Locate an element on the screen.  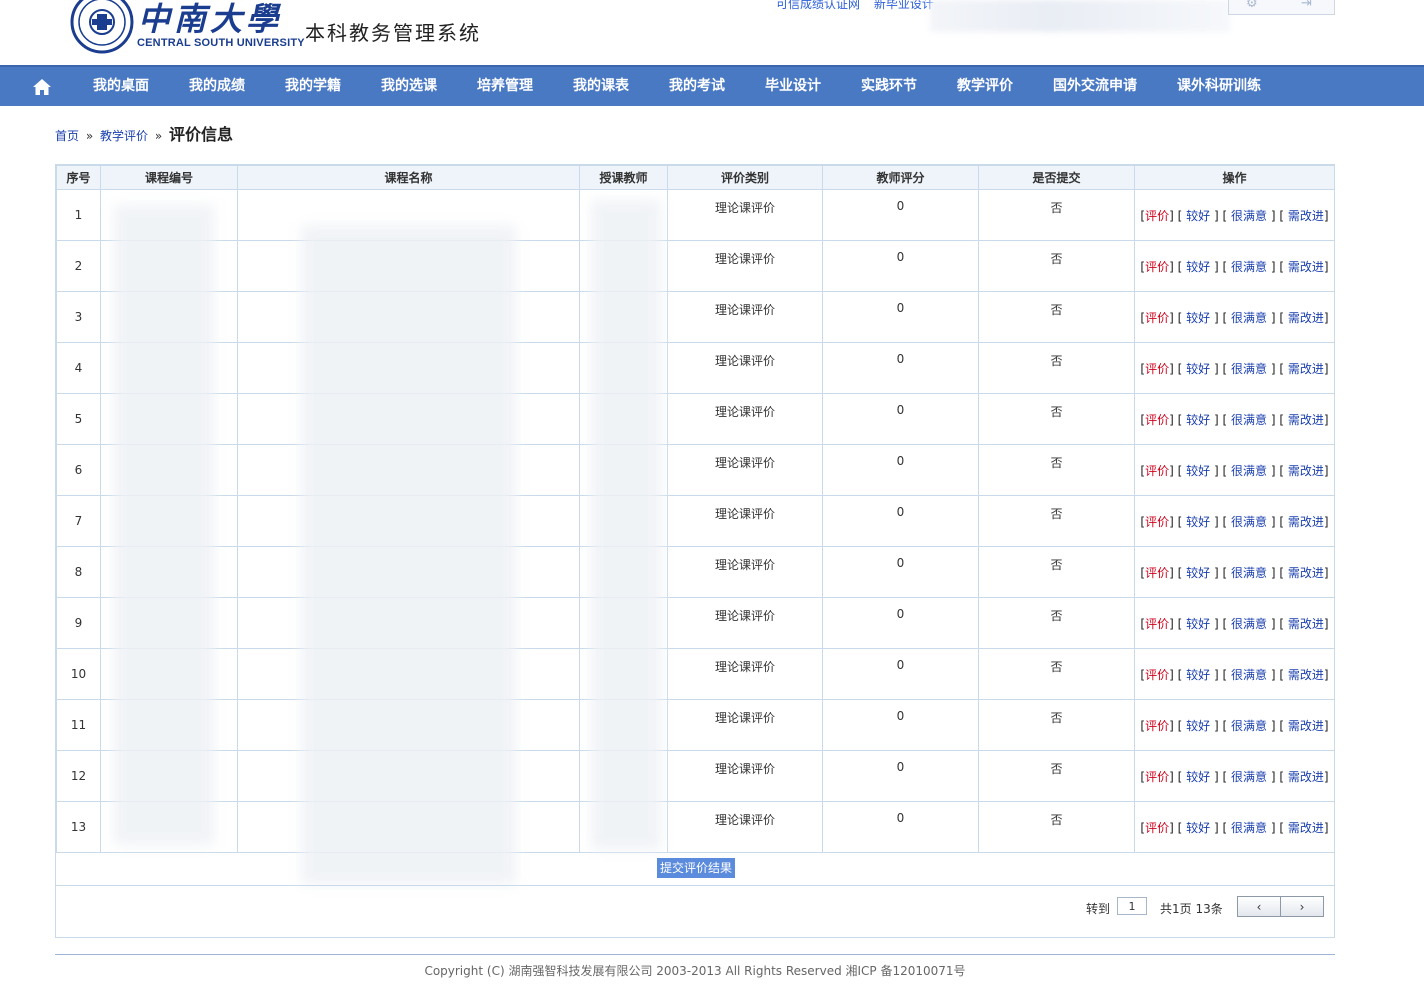
redacted-teachers is located at coordinates (626, 525).